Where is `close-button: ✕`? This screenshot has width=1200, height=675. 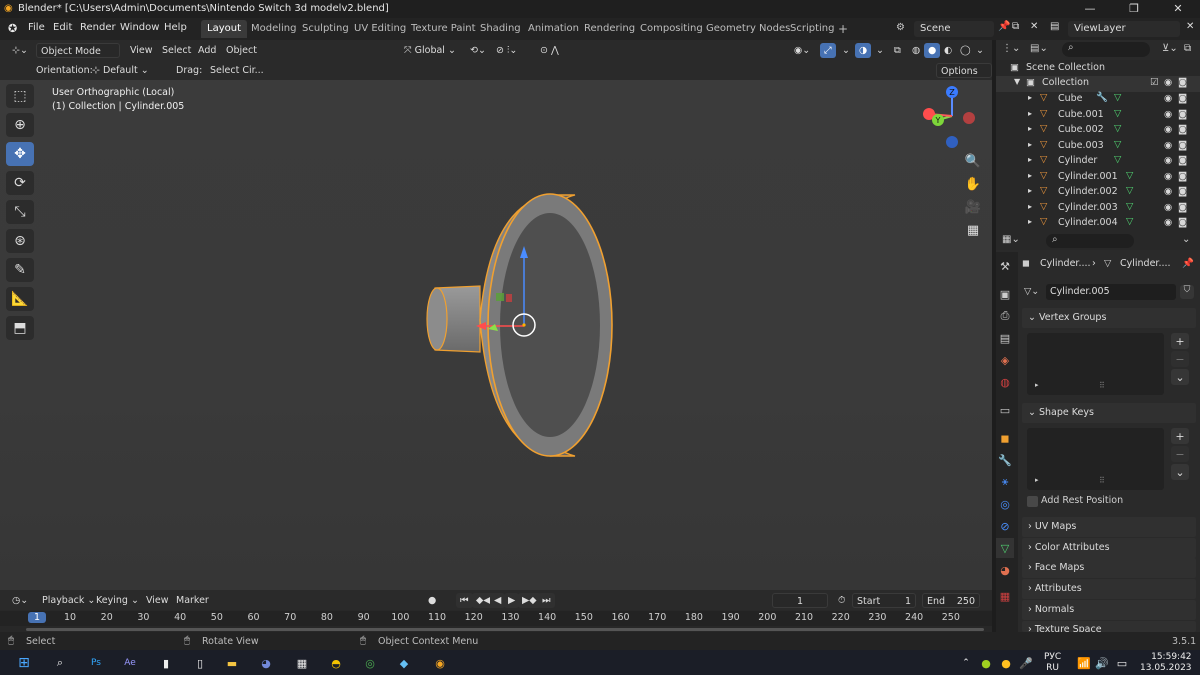 close-button: ✕ is located at coordinates (1178, 9).